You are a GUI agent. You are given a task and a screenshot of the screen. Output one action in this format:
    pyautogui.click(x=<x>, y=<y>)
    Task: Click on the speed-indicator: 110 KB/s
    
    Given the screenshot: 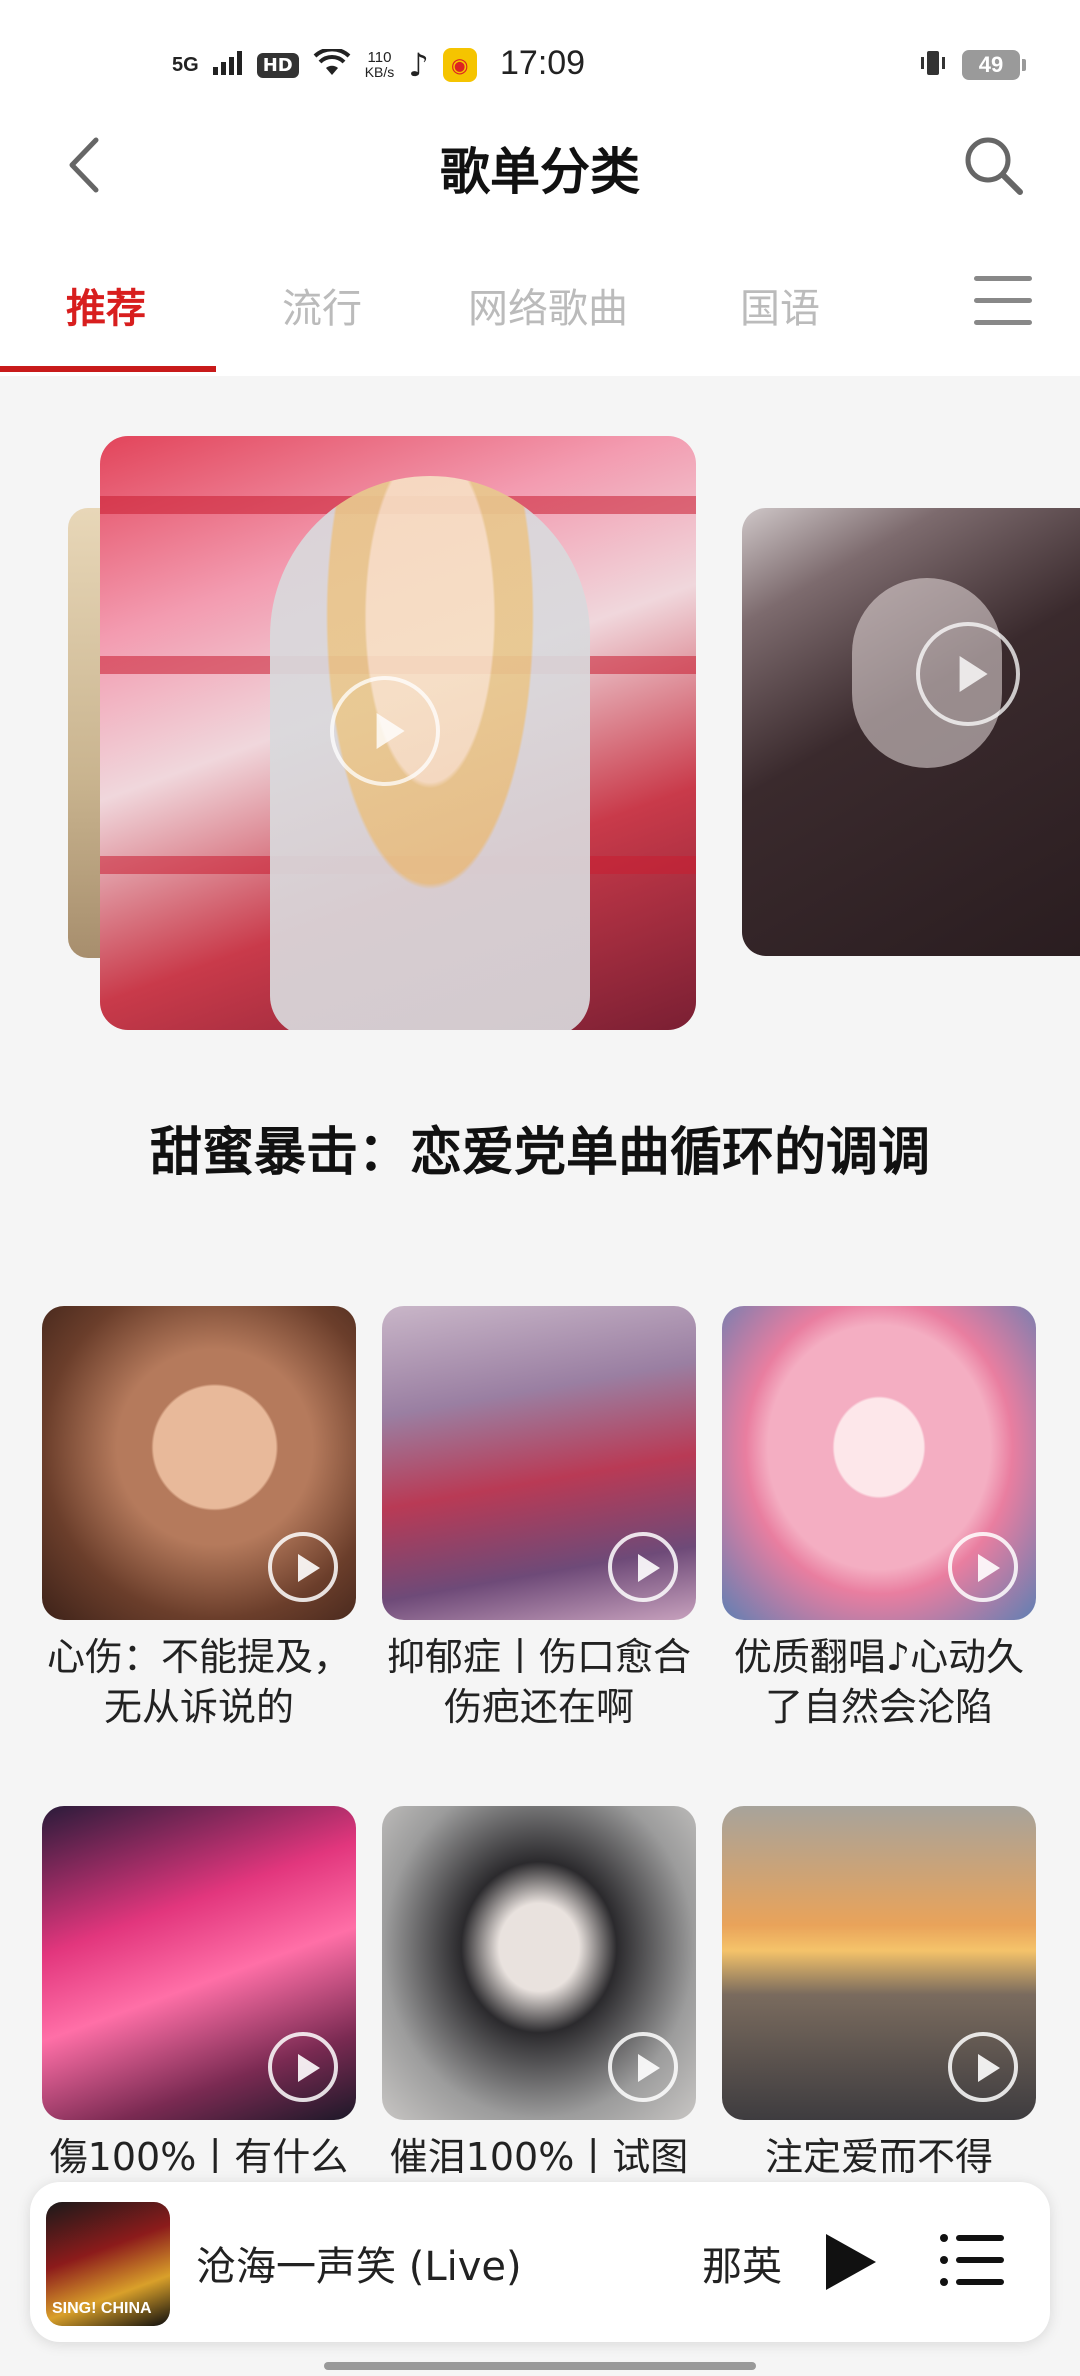 What is the action you would take?
    pyautogui.click(x=380, y=65)
    